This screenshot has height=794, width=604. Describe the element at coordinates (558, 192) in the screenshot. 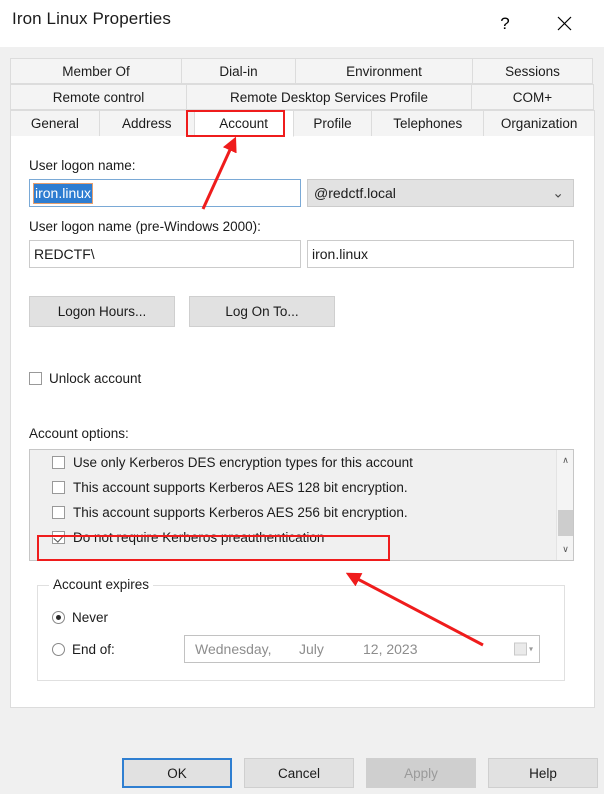

I see `chevron-down-icon: ⌄` at that location.